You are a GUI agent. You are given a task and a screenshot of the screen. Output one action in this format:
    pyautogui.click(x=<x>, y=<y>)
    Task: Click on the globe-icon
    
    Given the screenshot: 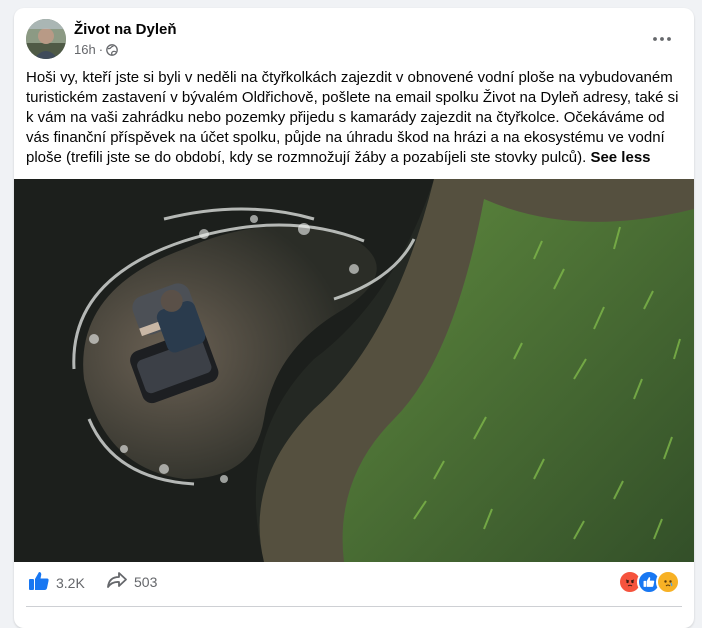 What is the action you would take?
    pyautogui.click(x=112, y=49)
    